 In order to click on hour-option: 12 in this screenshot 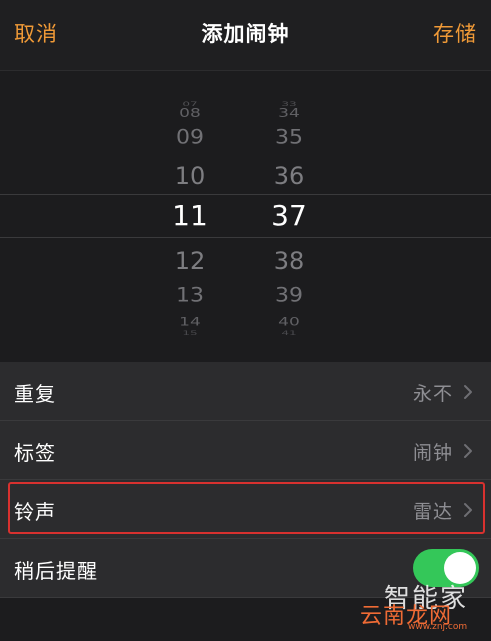, I will do `click(190, 261)`.